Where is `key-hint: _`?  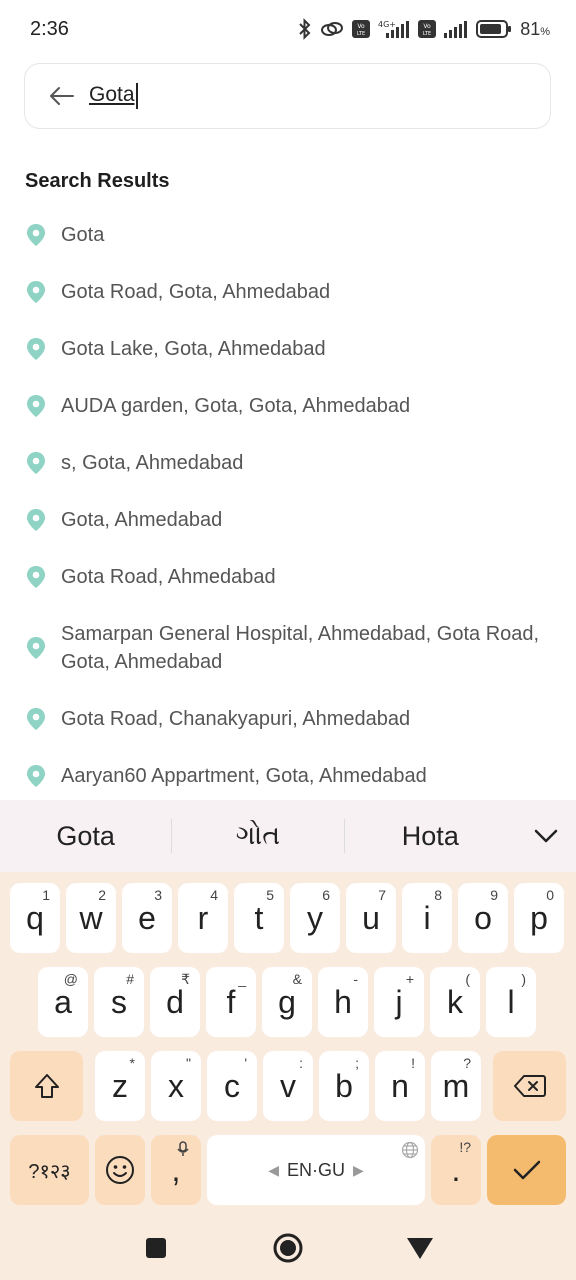 key-hint: _ is located at coordinates (242, 979).